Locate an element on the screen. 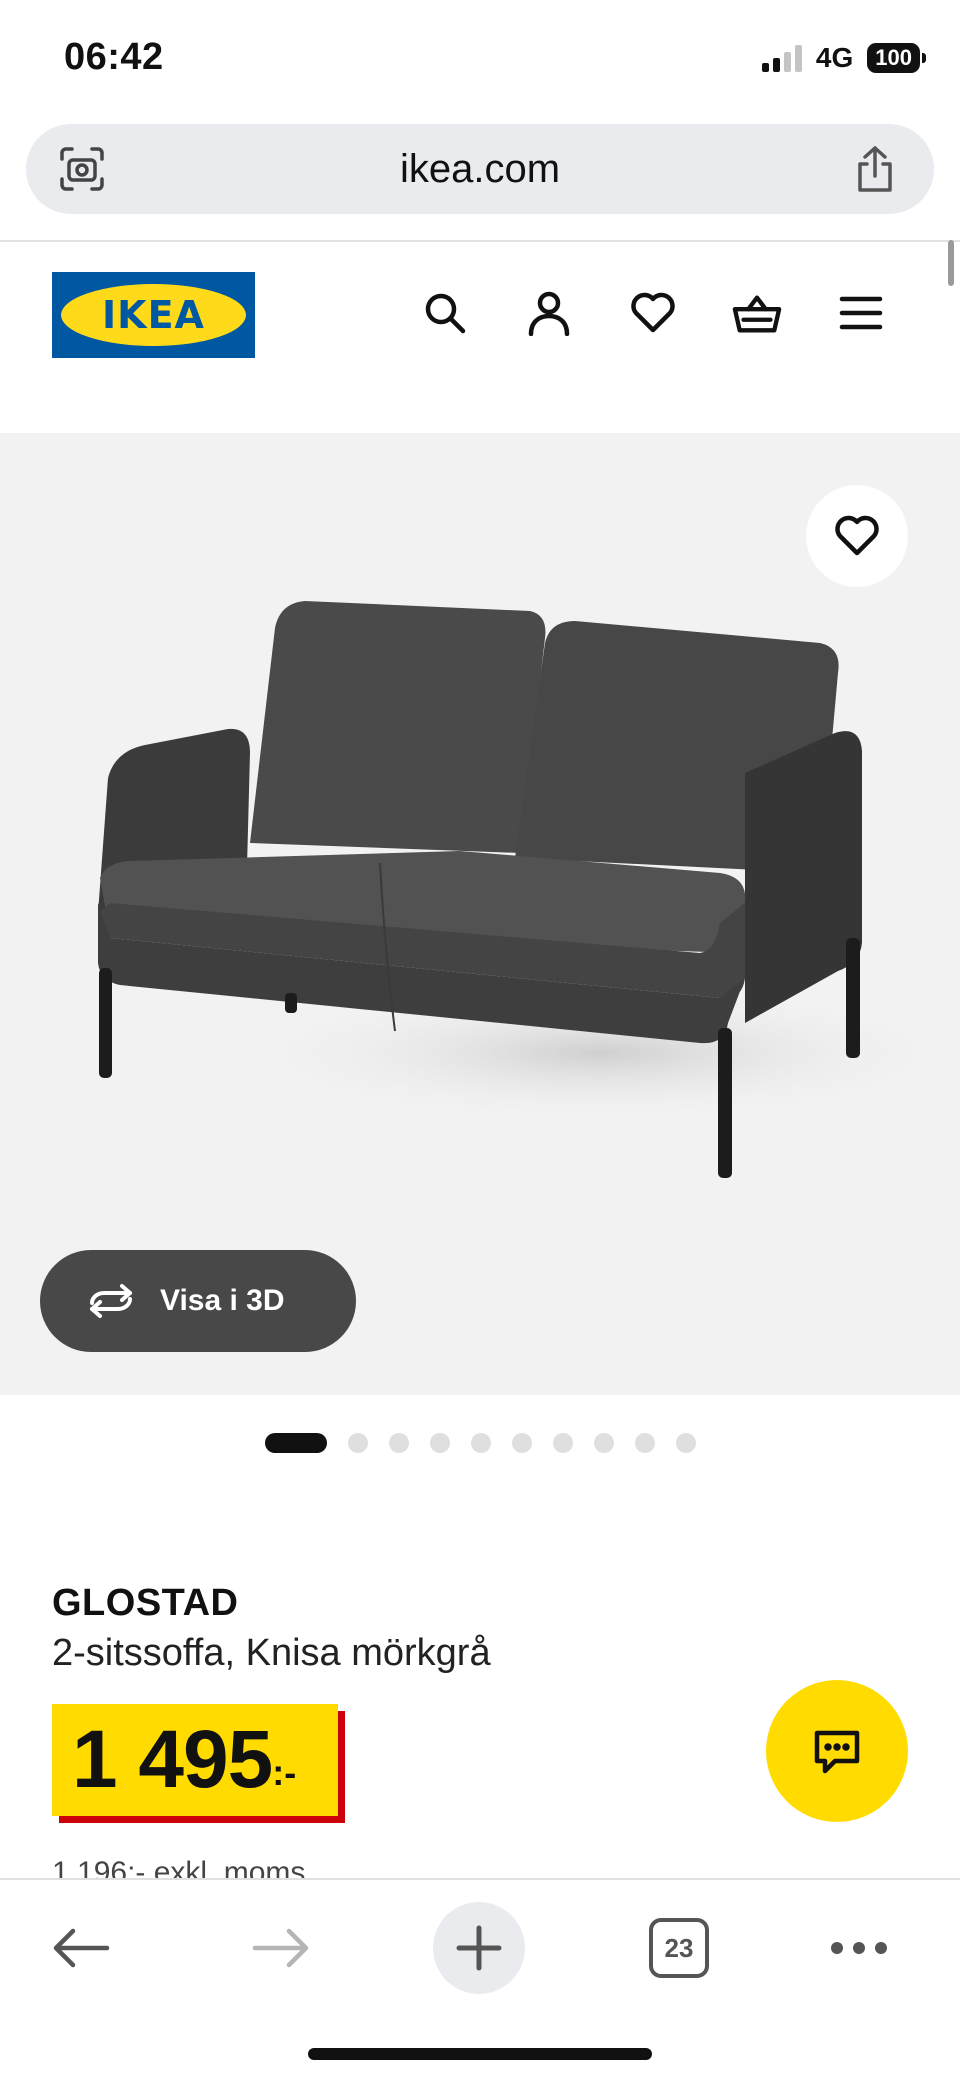  product-description: 2-sitssoffa, Knisa mörkgrå is located at coordinates (271, 1653).